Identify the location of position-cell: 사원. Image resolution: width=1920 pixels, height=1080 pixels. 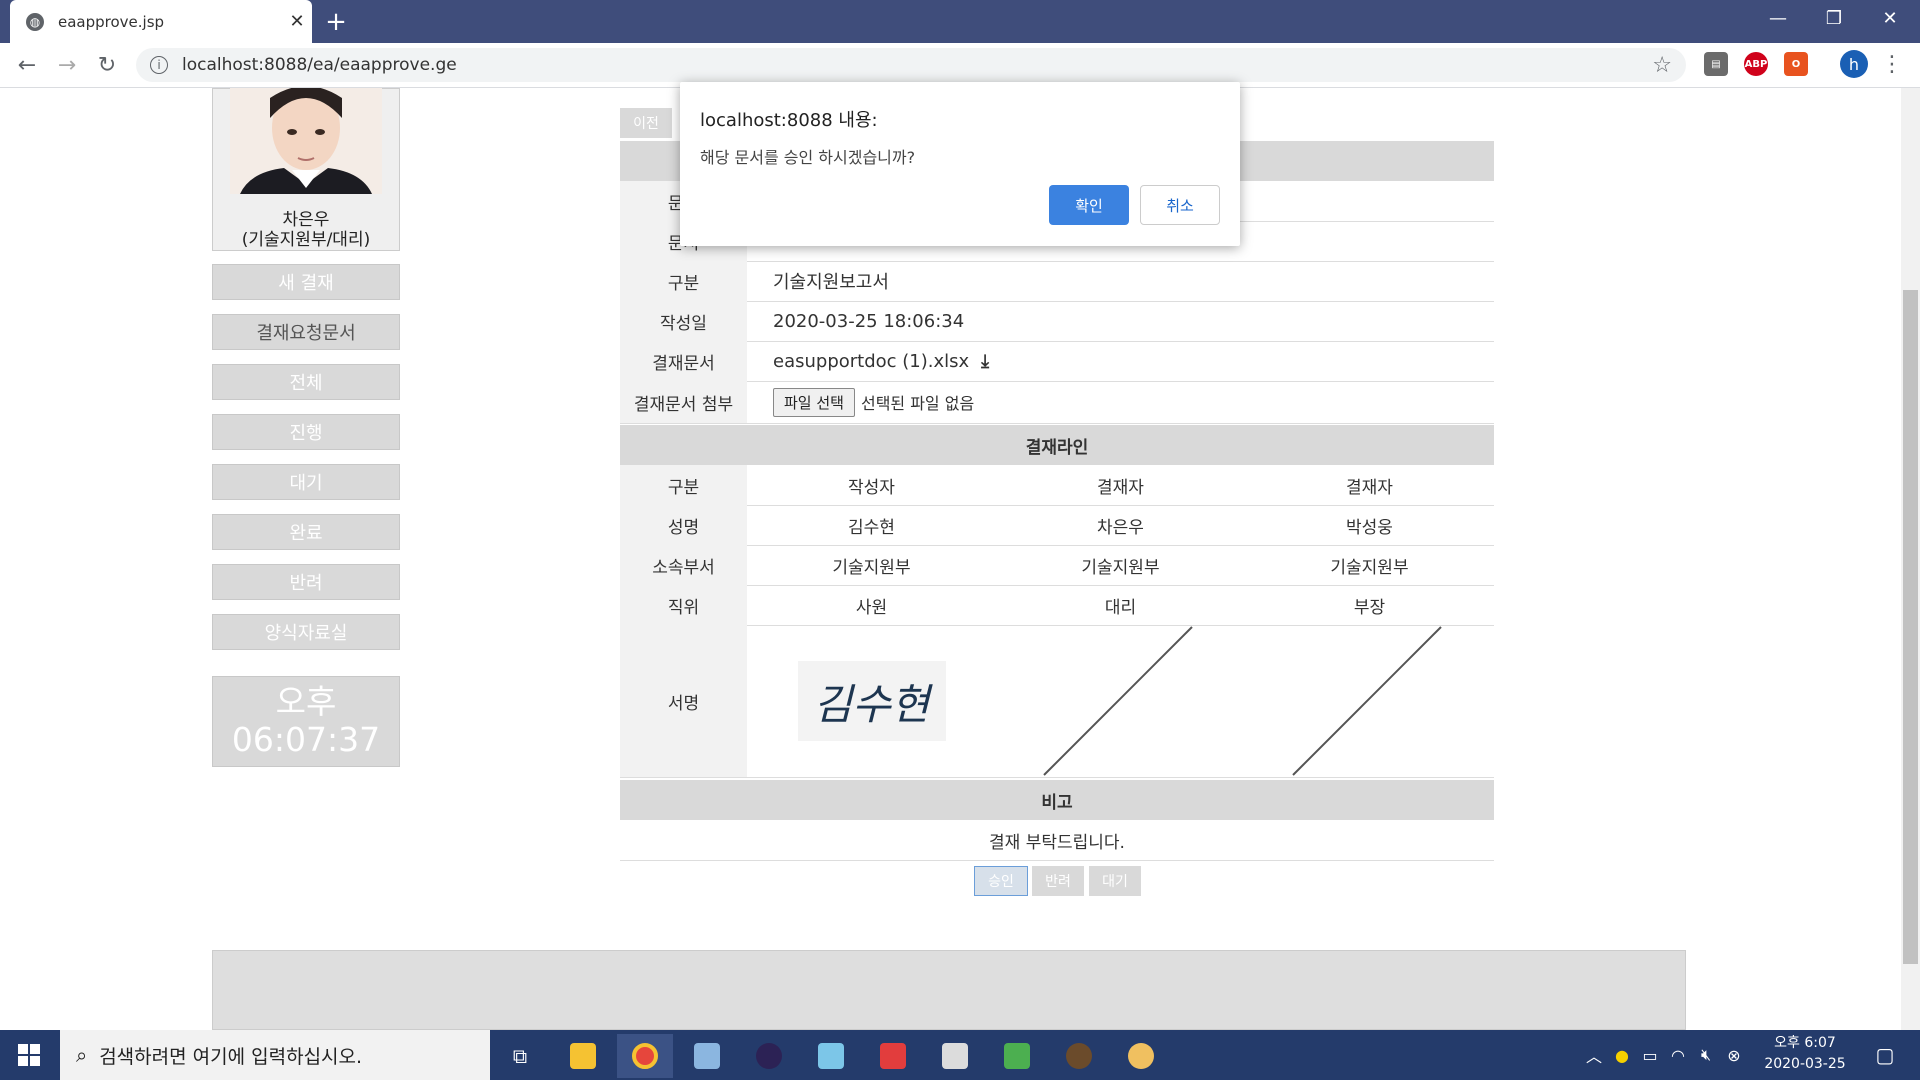
(871, 607).